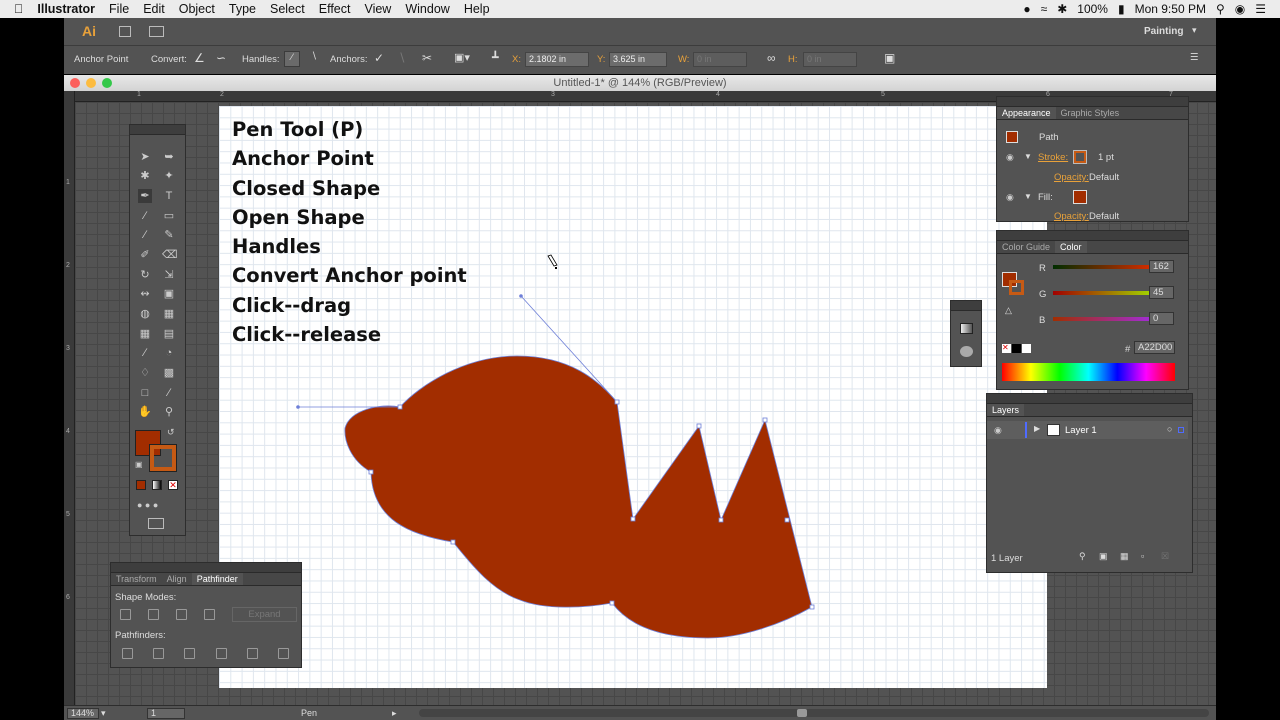 Image resolution: width=1280 pixels, height=720 pixels. Describe the element at coordinates (145, 412) in the screenshot. I see `hand-tool-icon: ✋` at that location.